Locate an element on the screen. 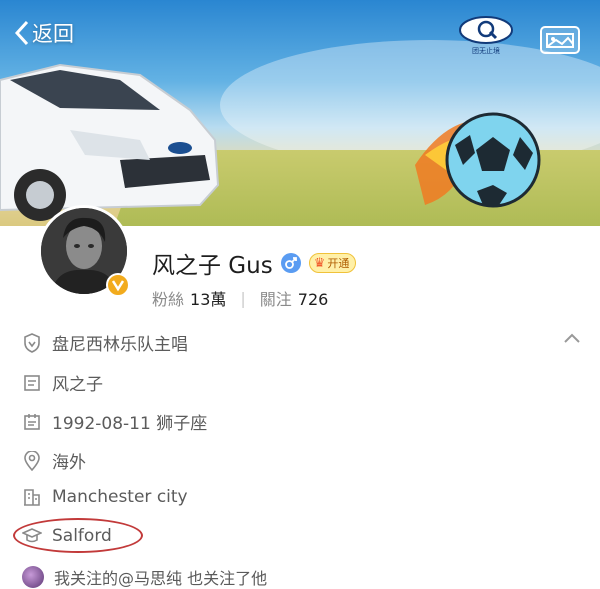 The height and width of the screenshot is (589, 600). mutual-follow-row: 我关注的@马思纯 也关注了他 is located at coordinates (144, 577).